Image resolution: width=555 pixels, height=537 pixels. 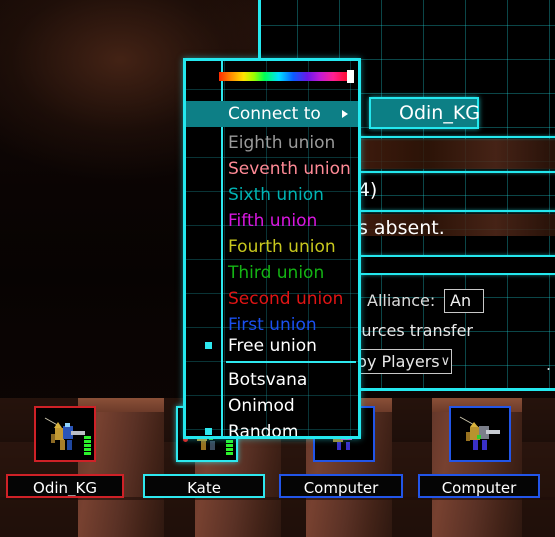 I want to click on player-name-field: Odin_KG, so click(x=425, y=113).